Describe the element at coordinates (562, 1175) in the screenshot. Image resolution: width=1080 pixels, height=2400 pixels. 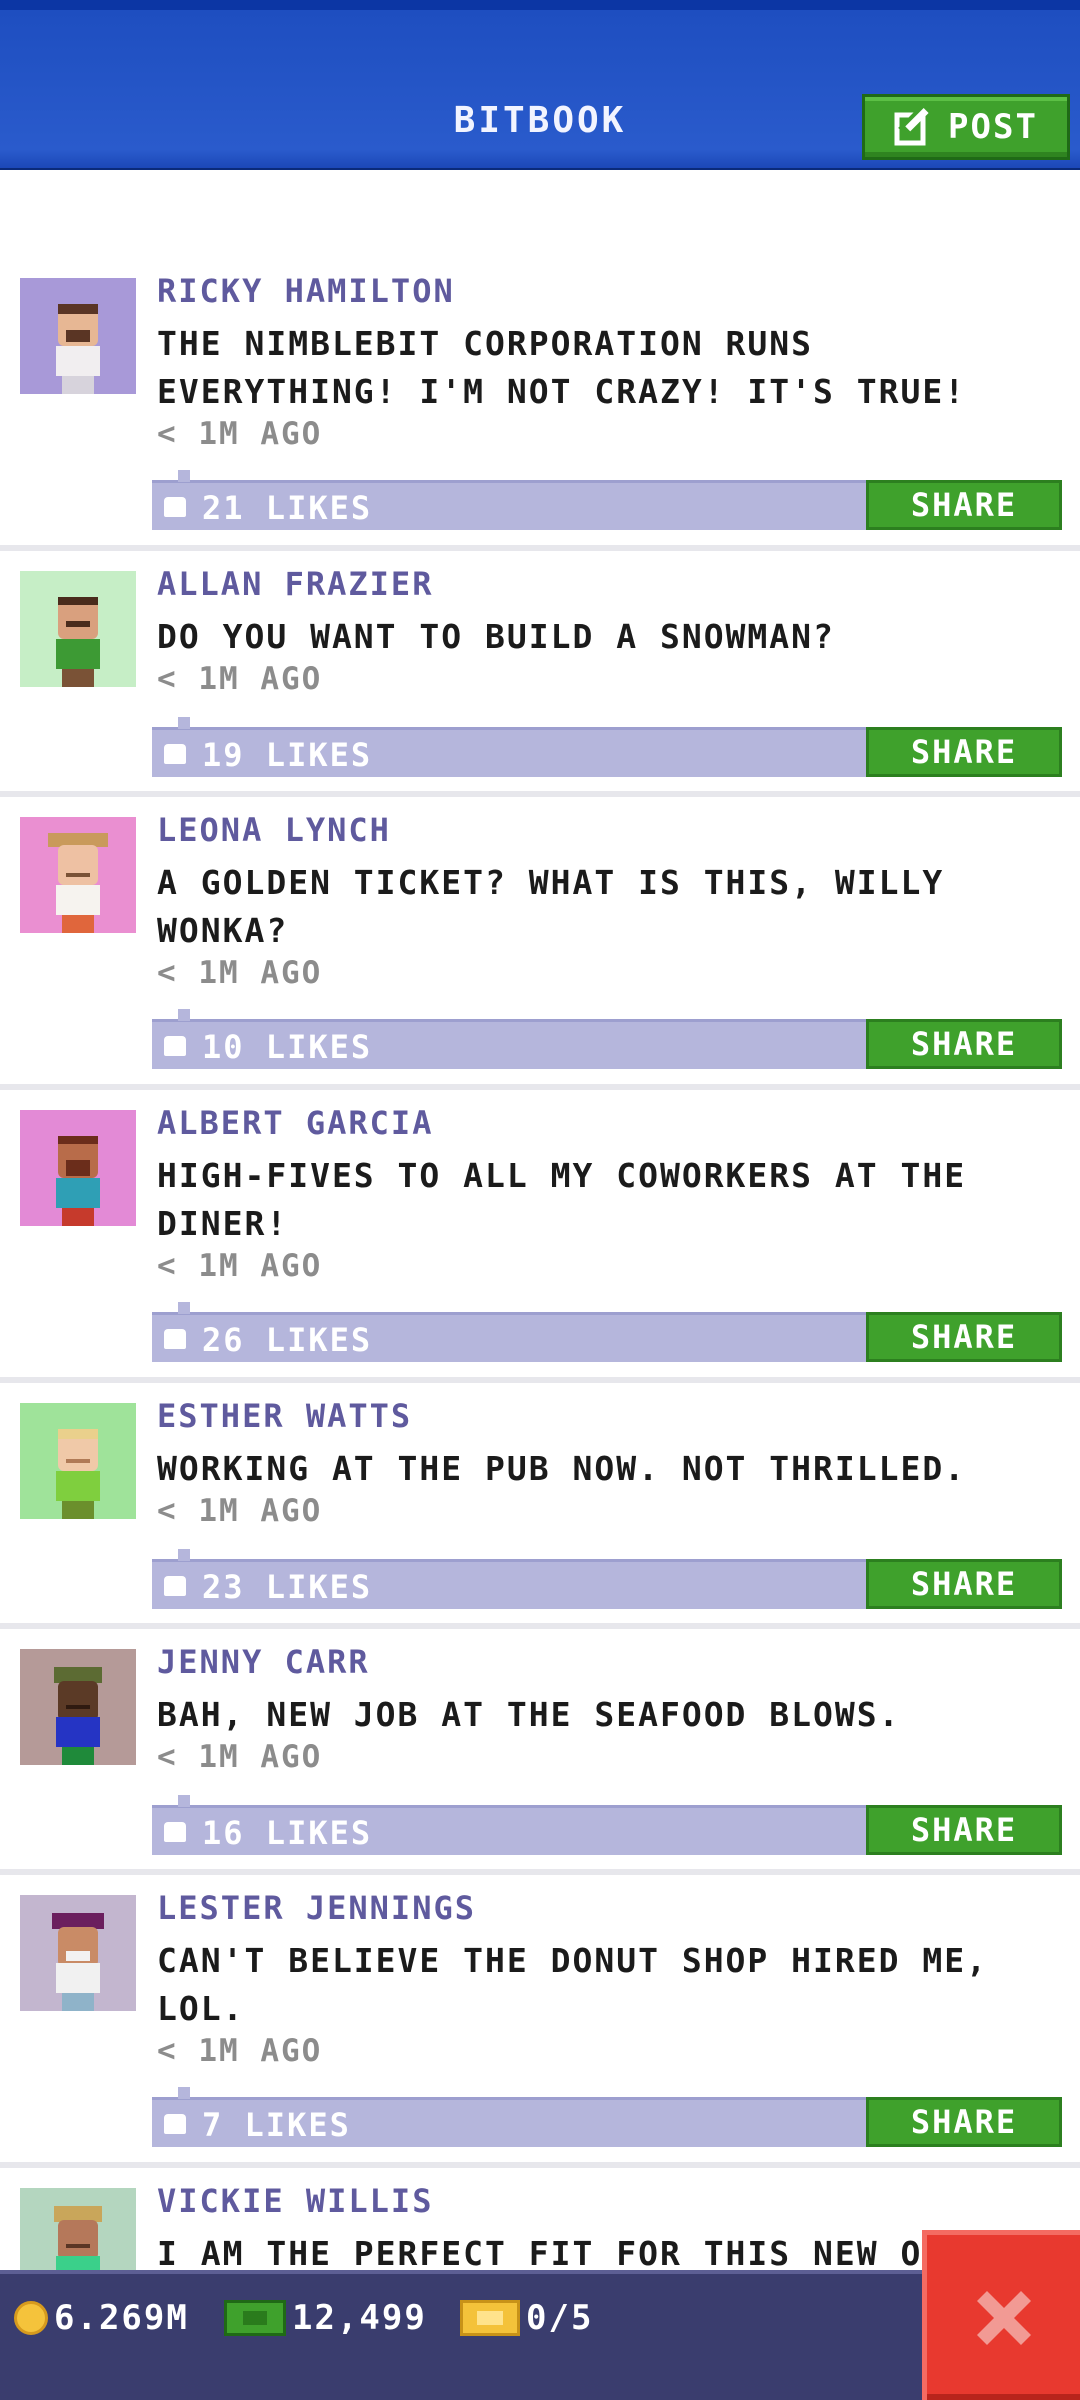
I see `post-text-line: HIGH-FIVES TO ALL MY COWORKERS AT THE` at that location.